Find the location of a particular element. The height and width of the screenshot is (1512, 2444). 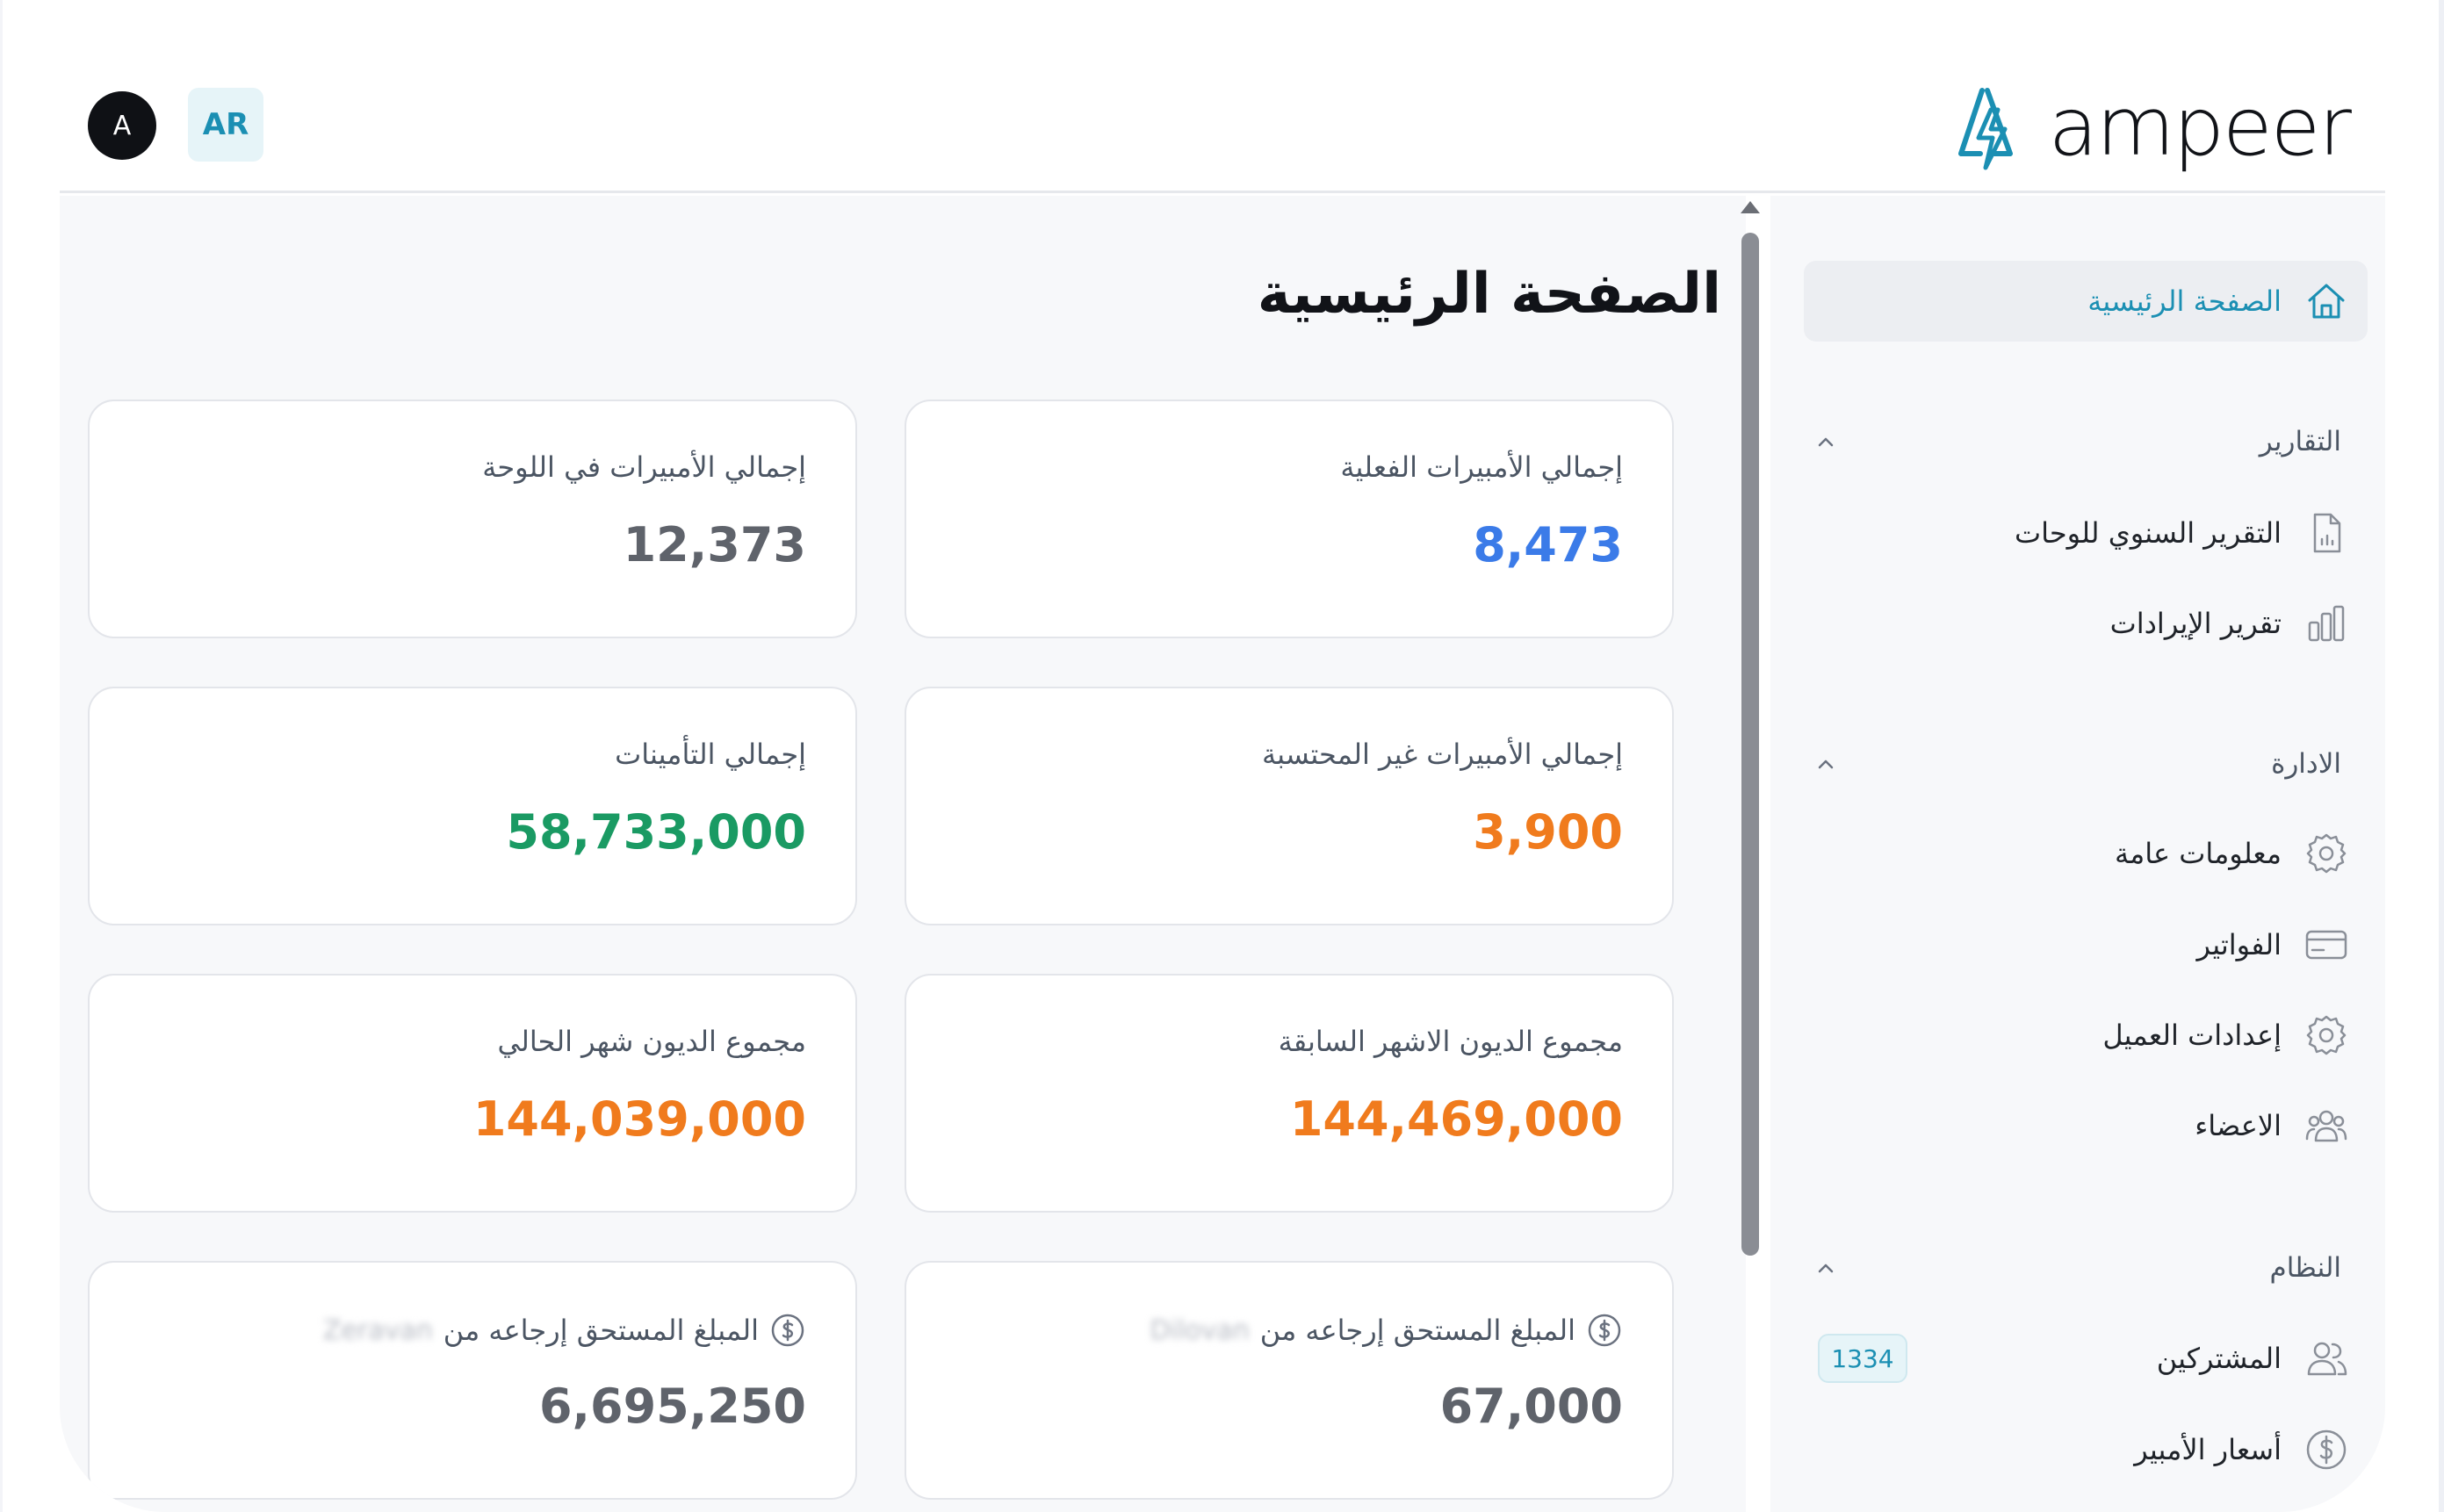

logo-bolt-icon is located at coordinates (1985, 129).